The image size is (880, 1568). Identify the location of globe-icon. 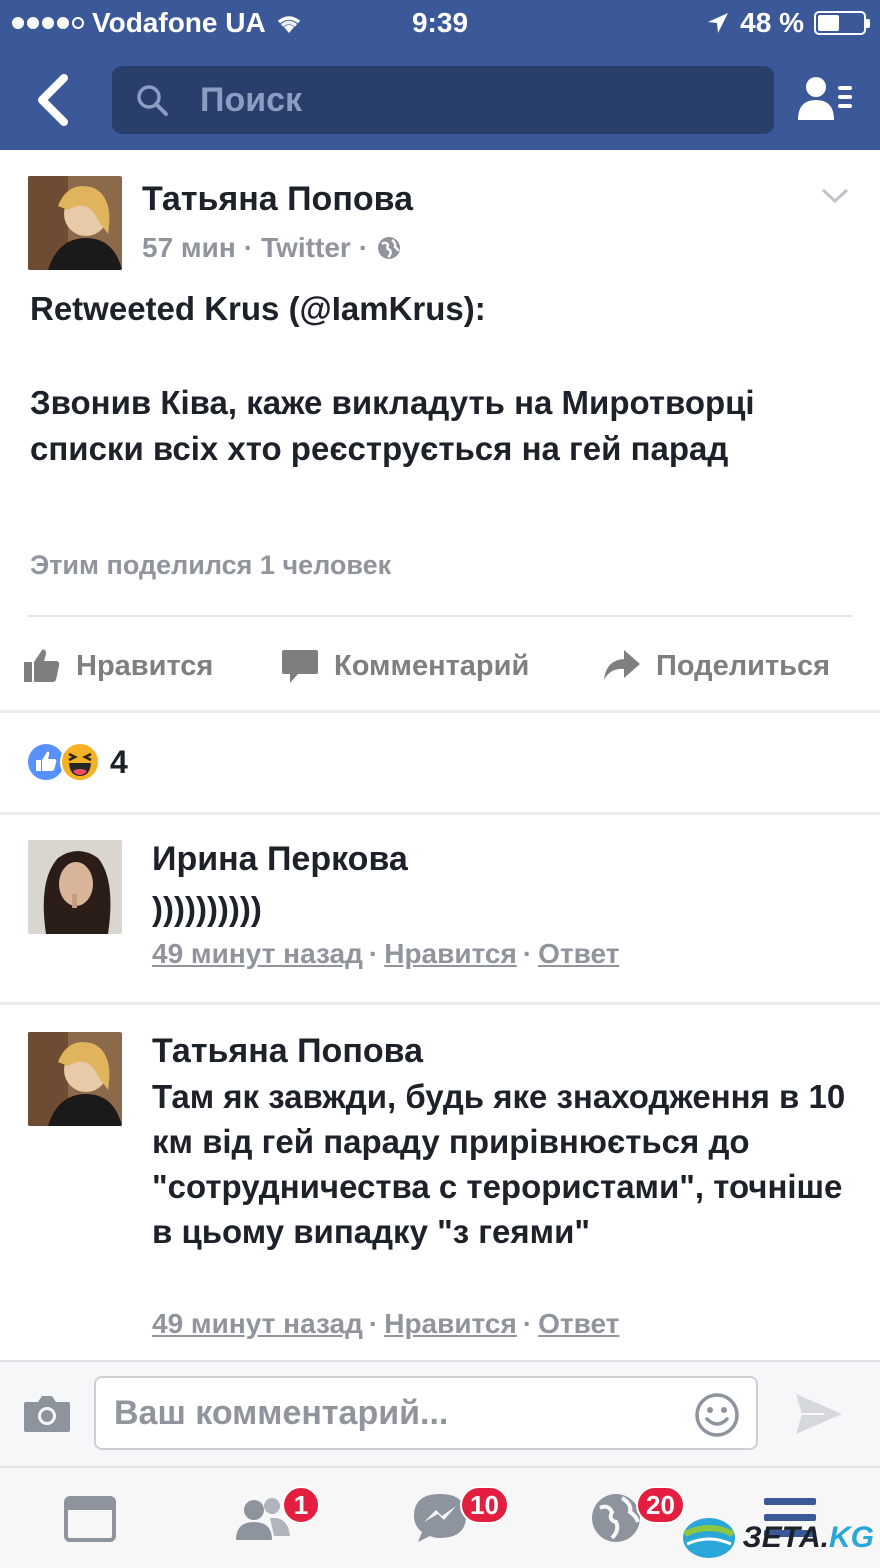
(389, 248).